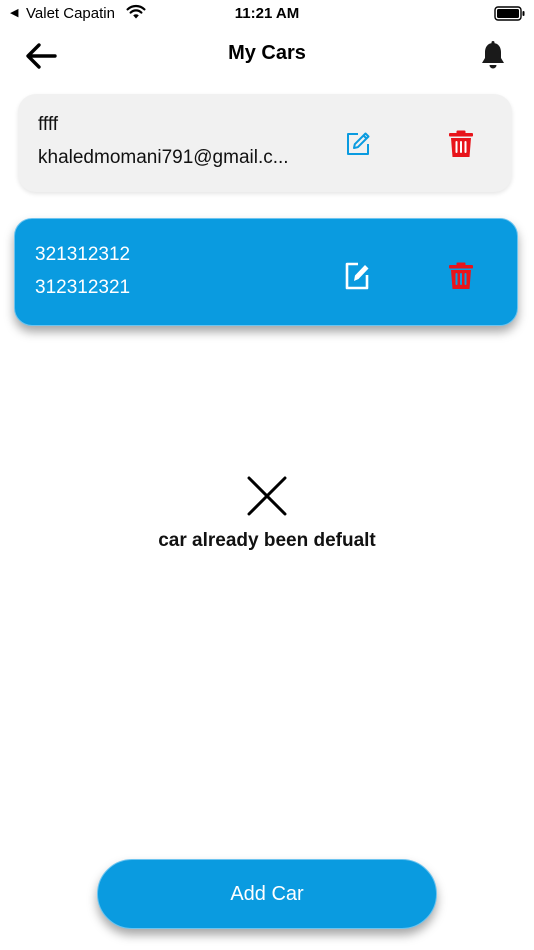 This screenshot has height=950, width=534. Describe the element at coordinates (267, 894) in the screenshot. I see `add-car-button: Add Car` at that location.